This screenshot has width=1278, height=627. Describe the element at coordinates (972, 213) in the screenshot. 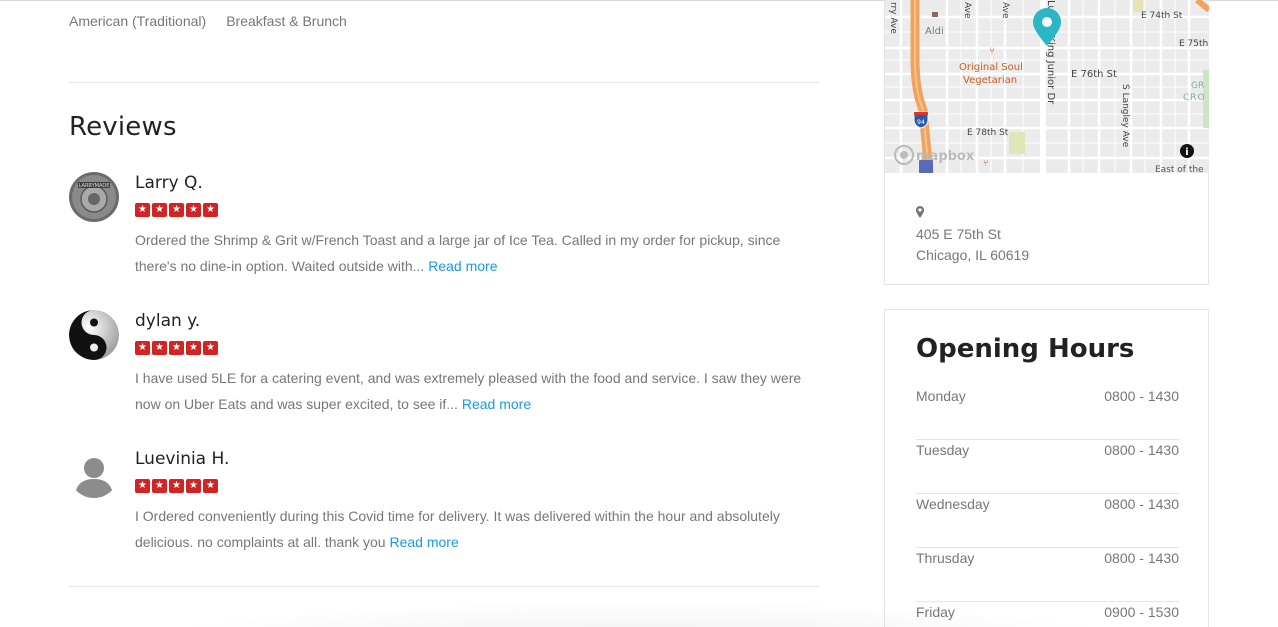

I see `map-marker-icon` at that location.